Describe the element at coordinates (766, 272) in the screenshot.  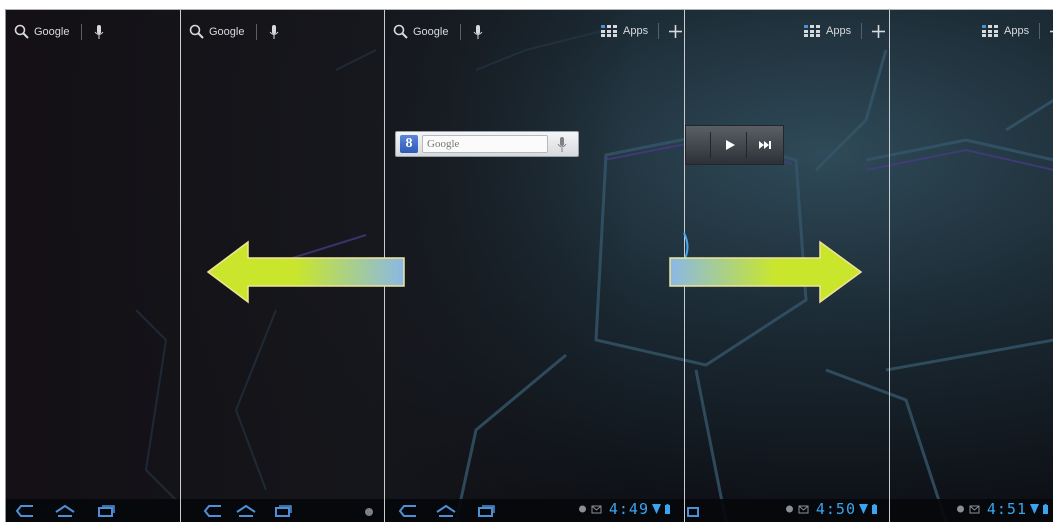
I see `swipe-right-arrow` at that location.